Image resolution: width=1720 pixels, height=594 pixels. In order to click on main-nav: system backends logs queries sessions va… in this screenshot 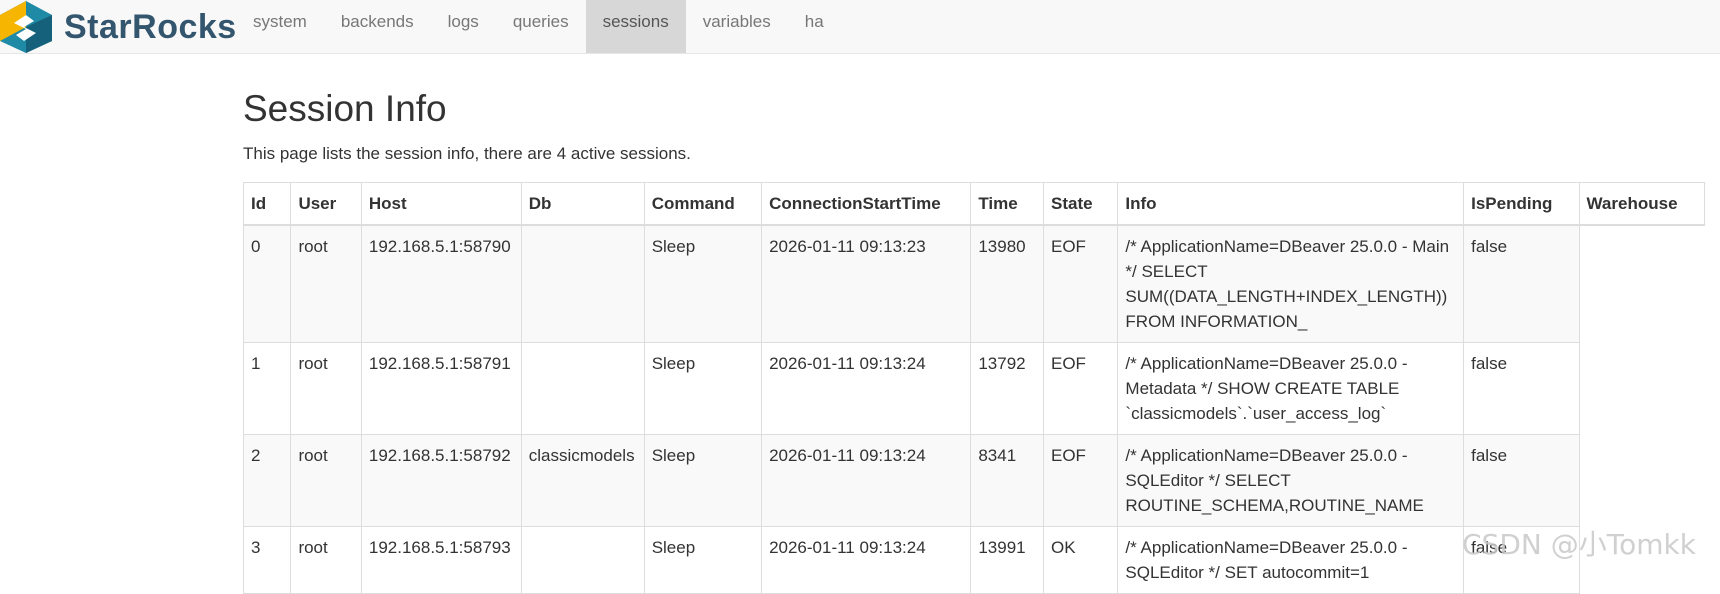, I will do `click(538, 26)`.